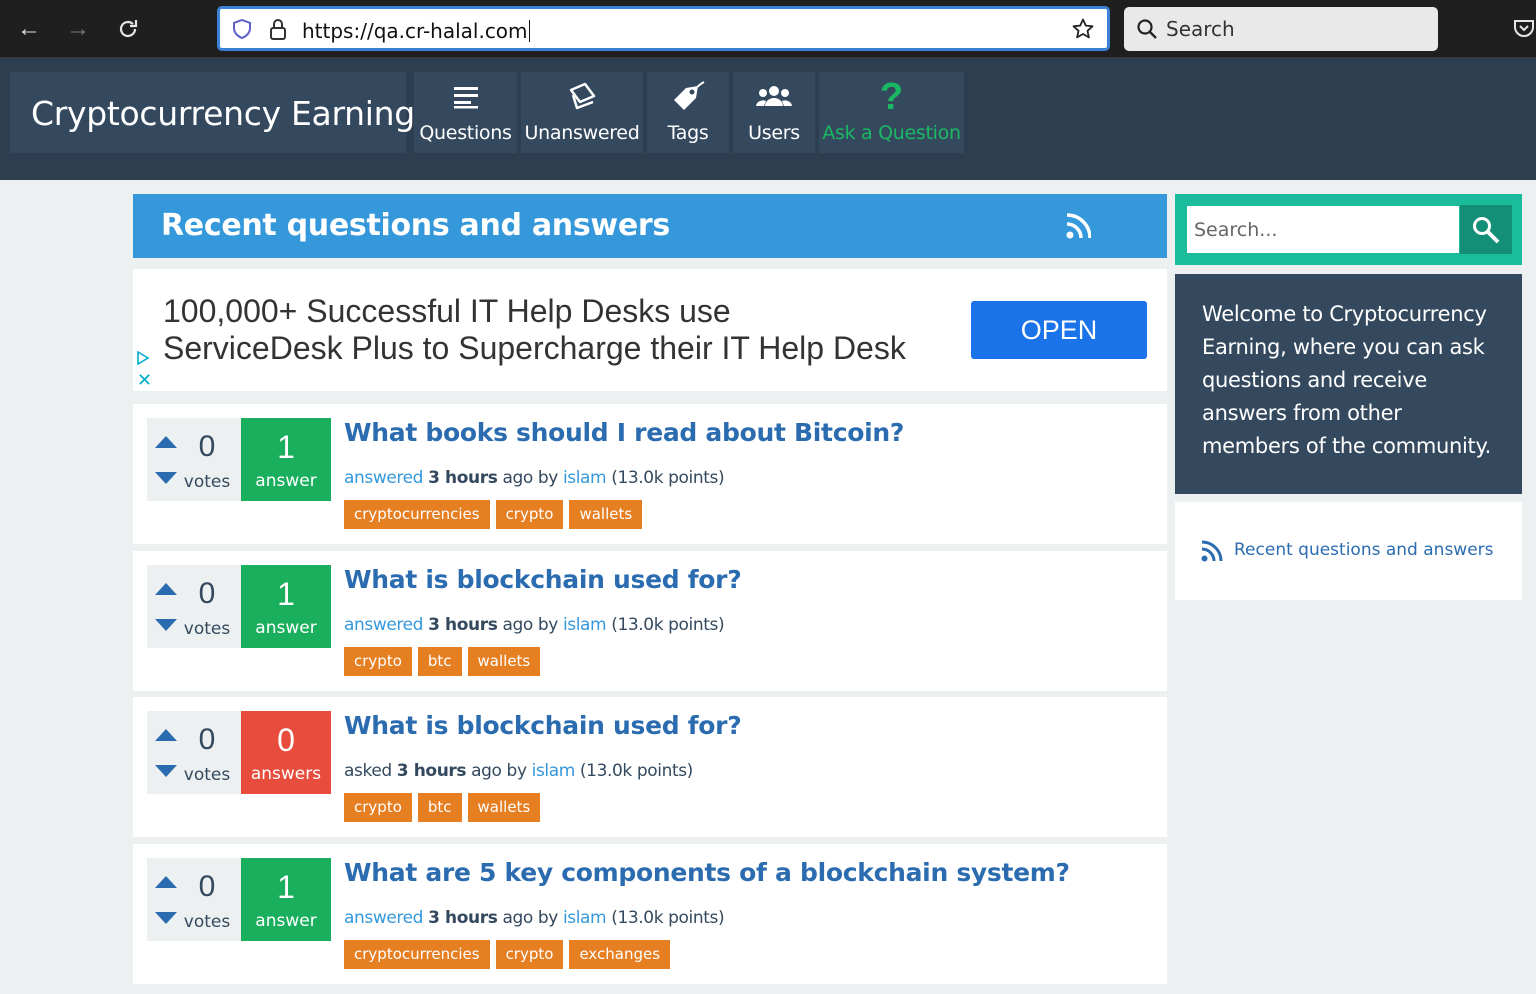  Describe the element at coordinates (465, 112) in the screenshot. I see `nav-questions: Questions` at that location.